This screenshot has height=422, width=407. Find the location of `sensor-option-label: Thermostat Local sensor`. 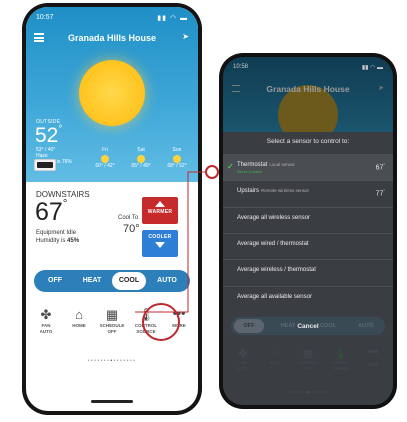

sensor-option-label: Thermostat Local sensor is located at coordinates (266, 165).